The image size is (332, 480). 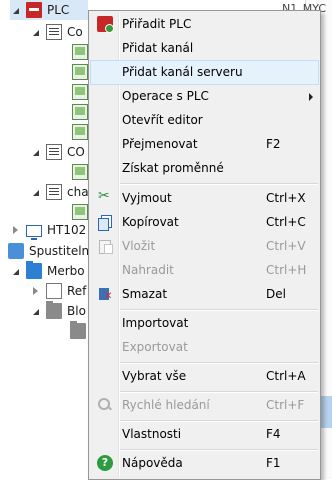 What do you see at coordinates (34, 10) in the screenshot?
I see `plc-icon` at bounding box center [34, 10].